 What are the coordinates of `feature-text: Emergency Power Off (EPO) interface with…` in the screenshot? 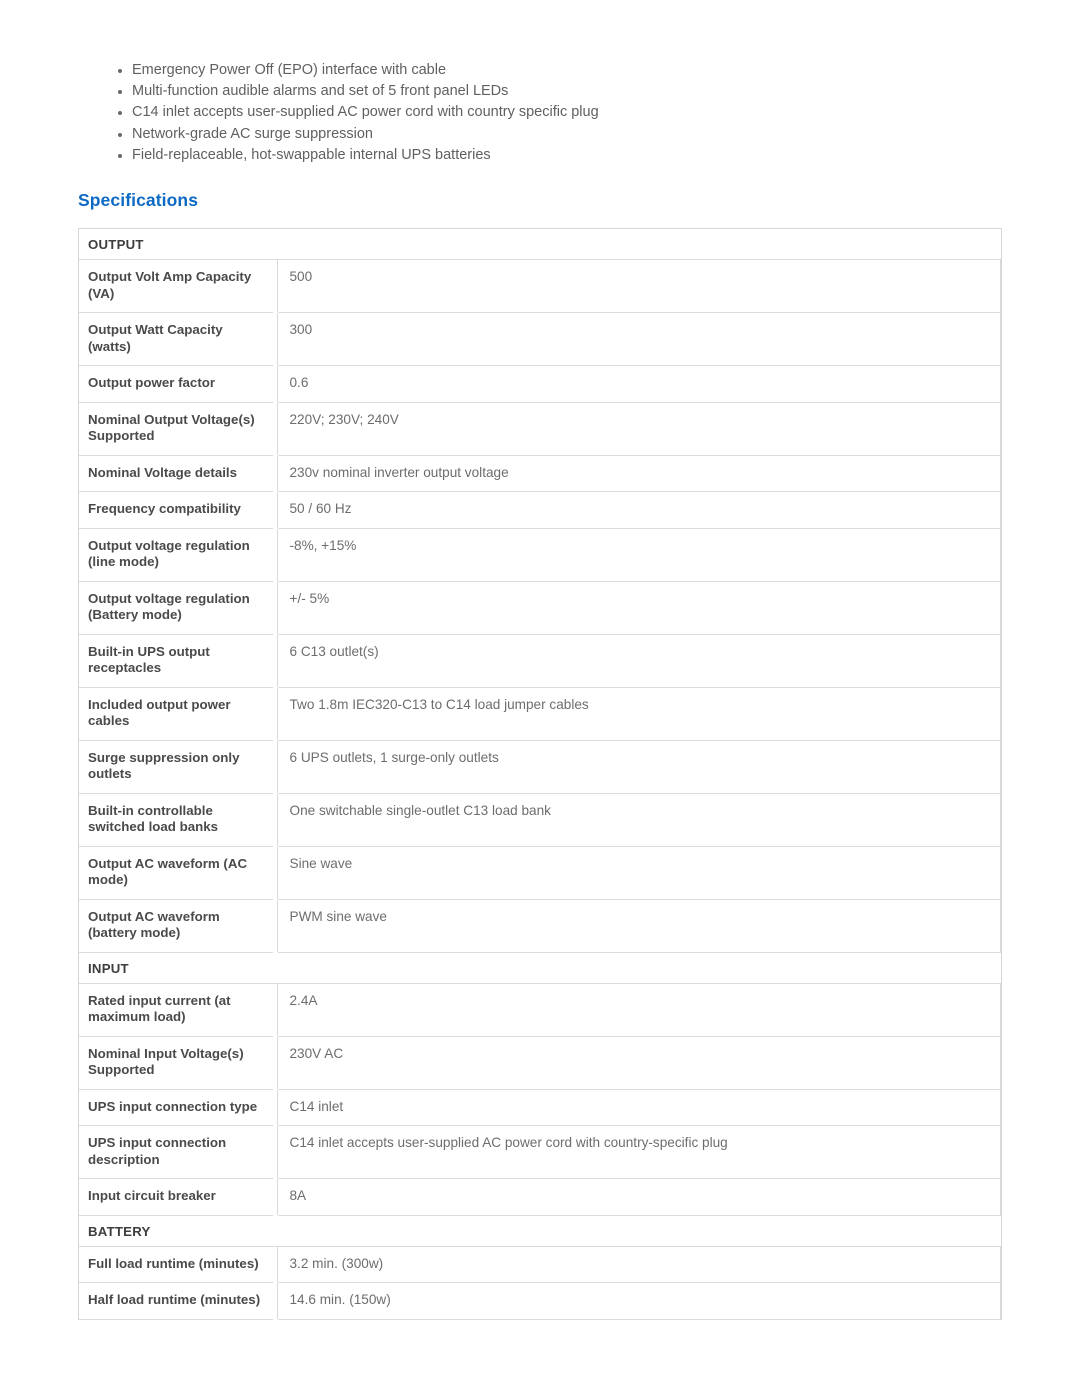 It's located at (289, 70).